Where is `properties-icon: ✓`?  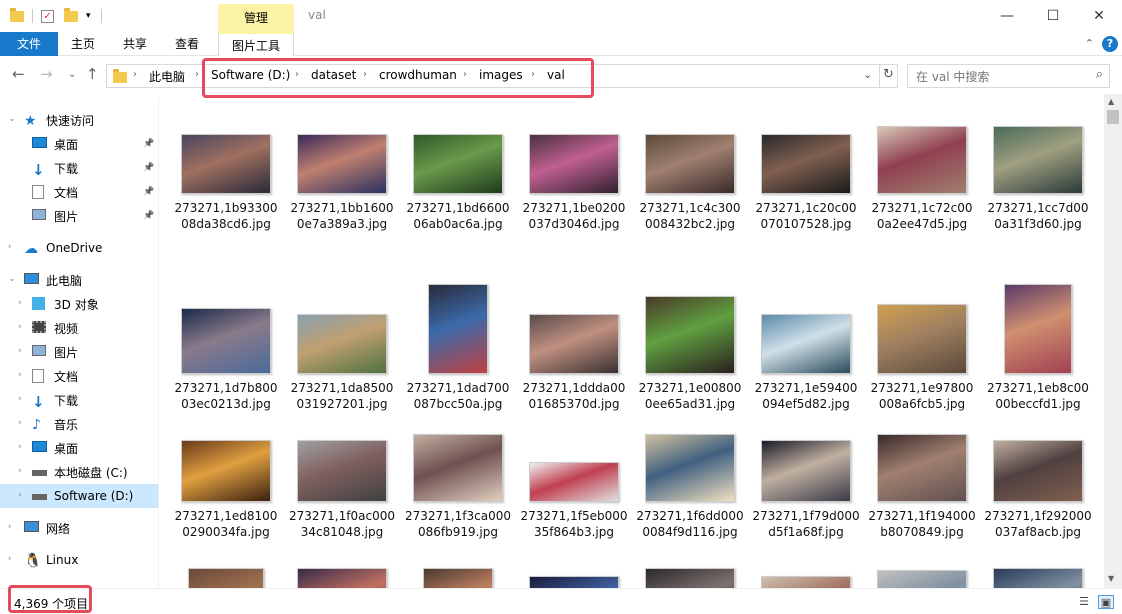
properties-icon: ✓ is located at coordinates (47, 16).